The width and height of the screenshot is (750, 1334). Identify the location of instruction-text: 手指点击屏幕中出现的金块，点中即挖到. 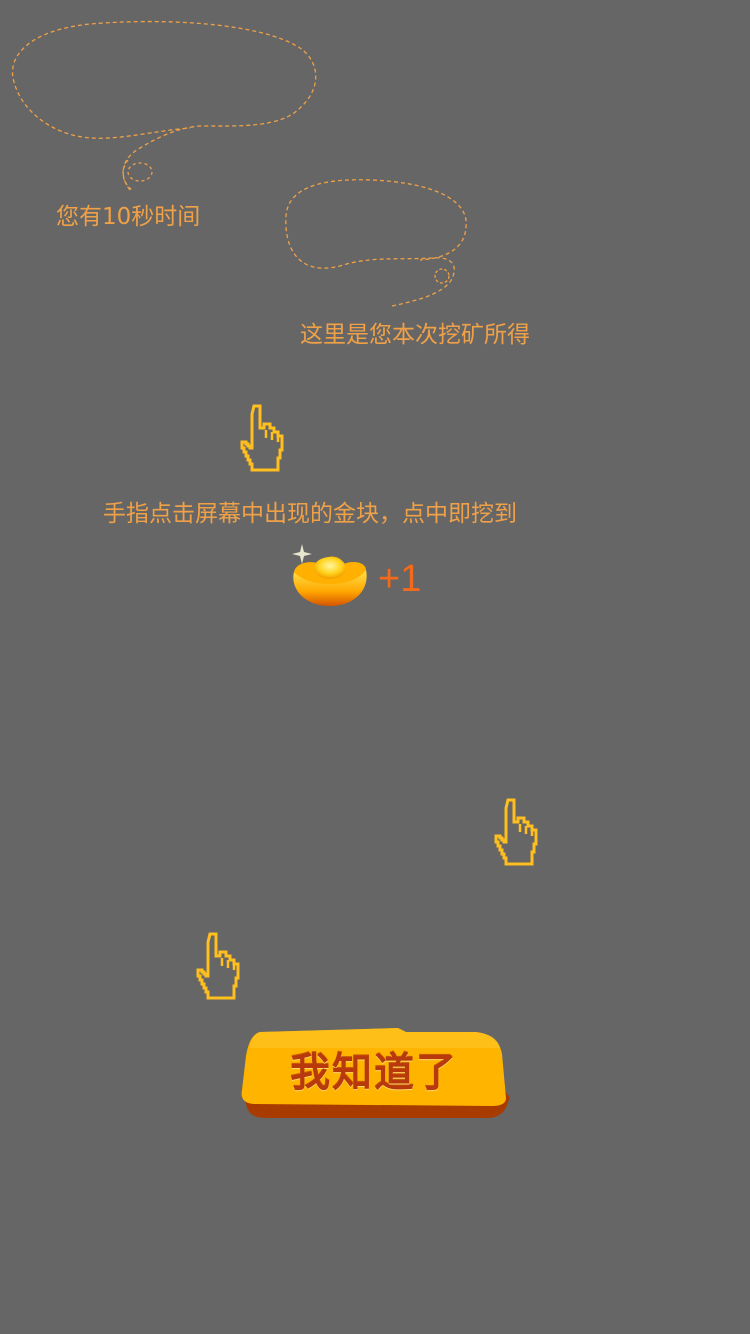
(310, 514).